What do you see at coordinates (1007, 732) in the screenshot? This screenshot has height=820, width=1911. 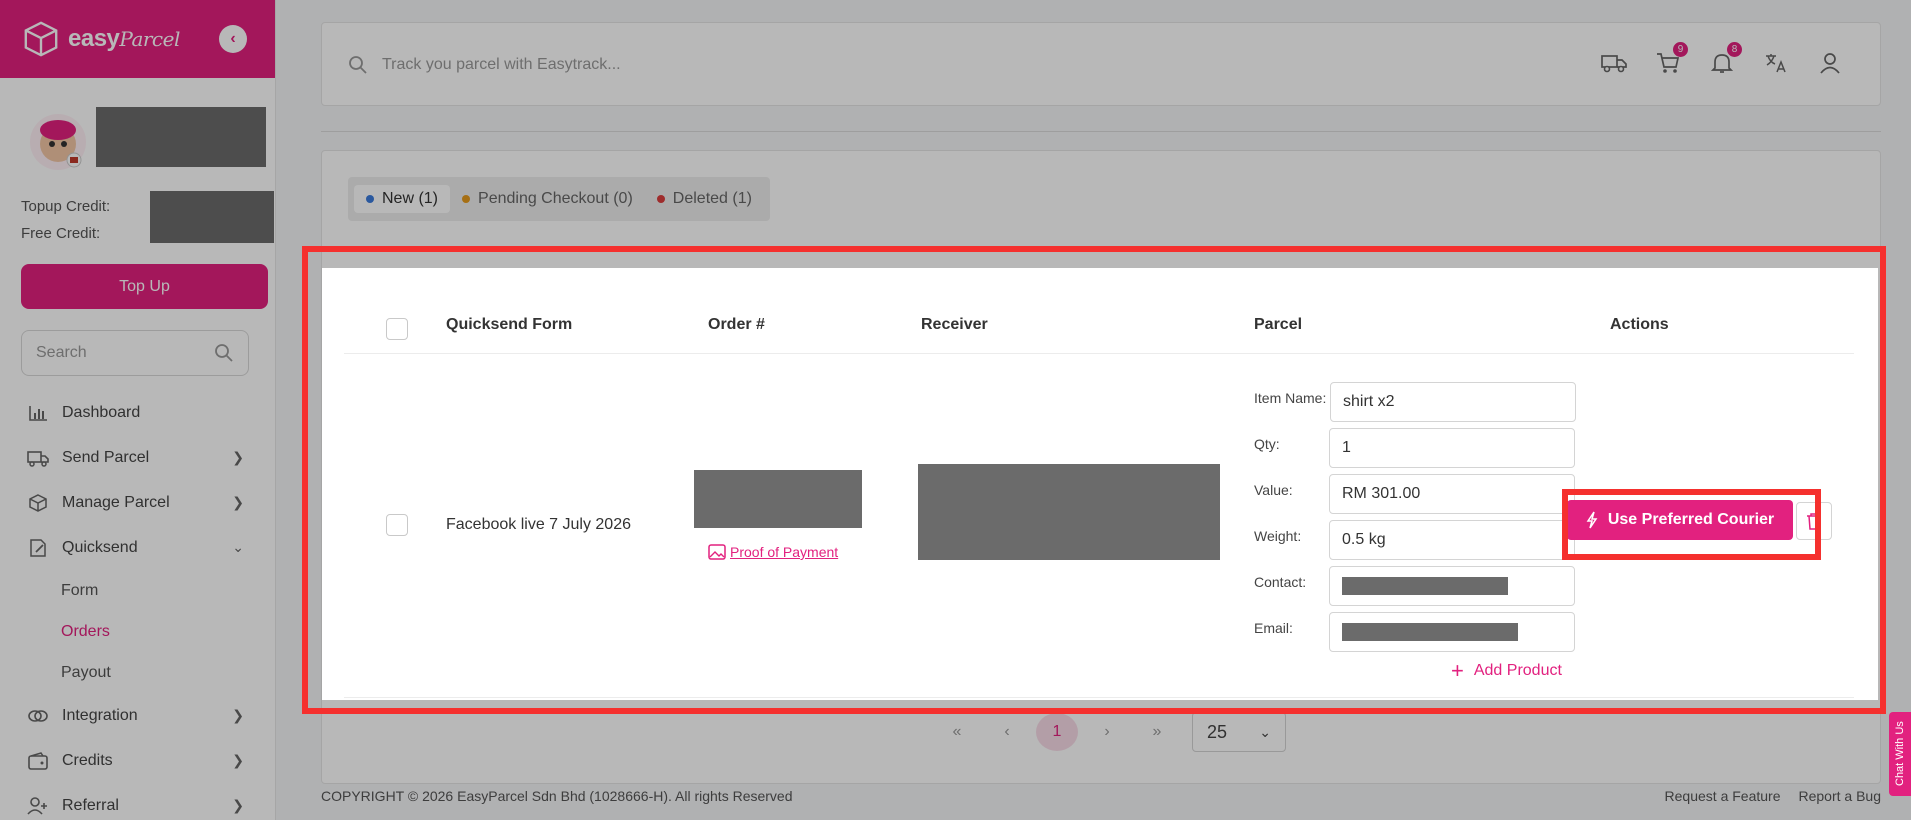 I see `prev-page-button: ‹` at bounding box center [1007, 732].